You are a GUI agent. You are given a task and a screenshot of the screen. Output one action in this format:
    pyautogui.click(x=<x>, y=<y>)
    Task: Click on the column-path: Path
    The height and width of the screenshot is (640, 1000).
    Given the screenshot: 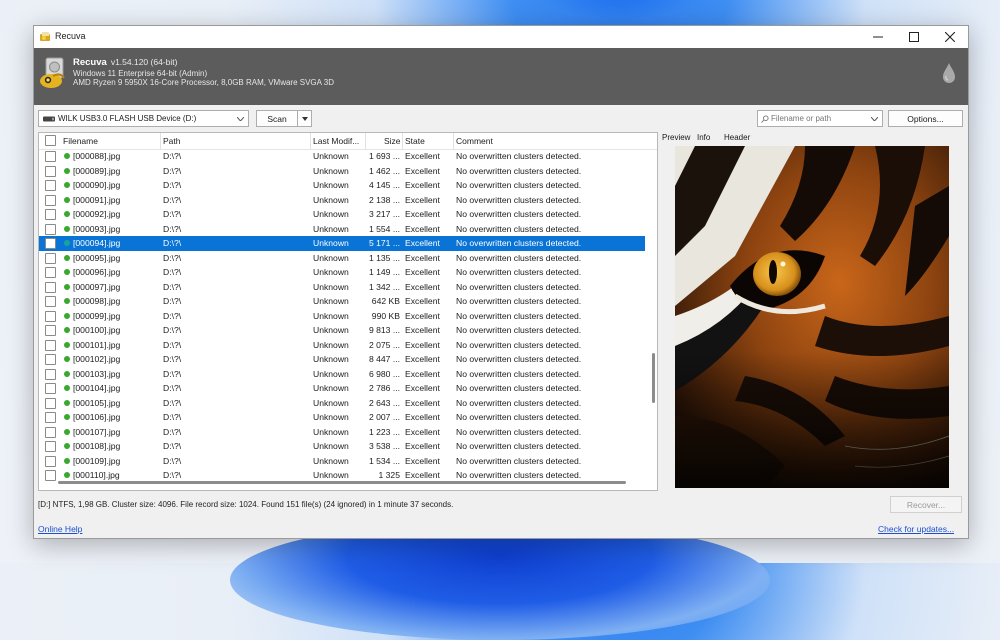 What is the action you would take?
    pyautogui.click(x=172, y=141)
    